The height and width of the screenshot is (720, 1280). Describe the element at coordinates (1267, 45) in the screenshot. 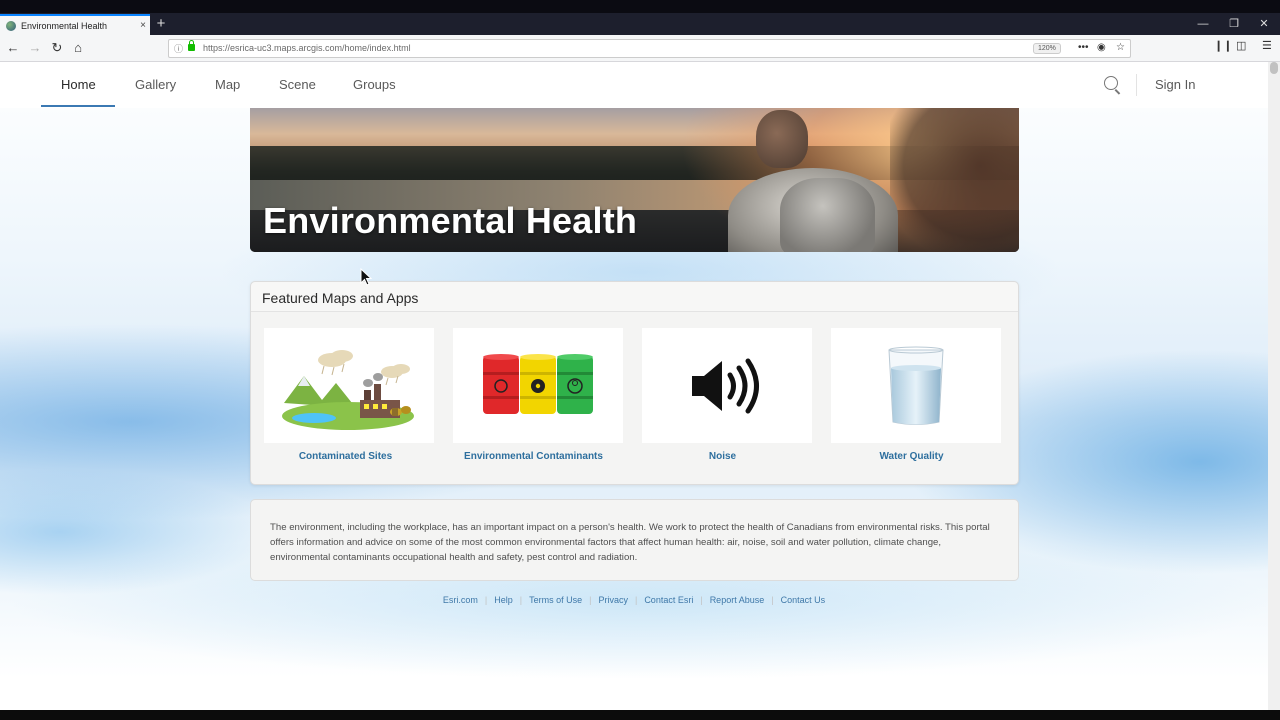

I see `menu-hamburger-icon: ☰` at that location.